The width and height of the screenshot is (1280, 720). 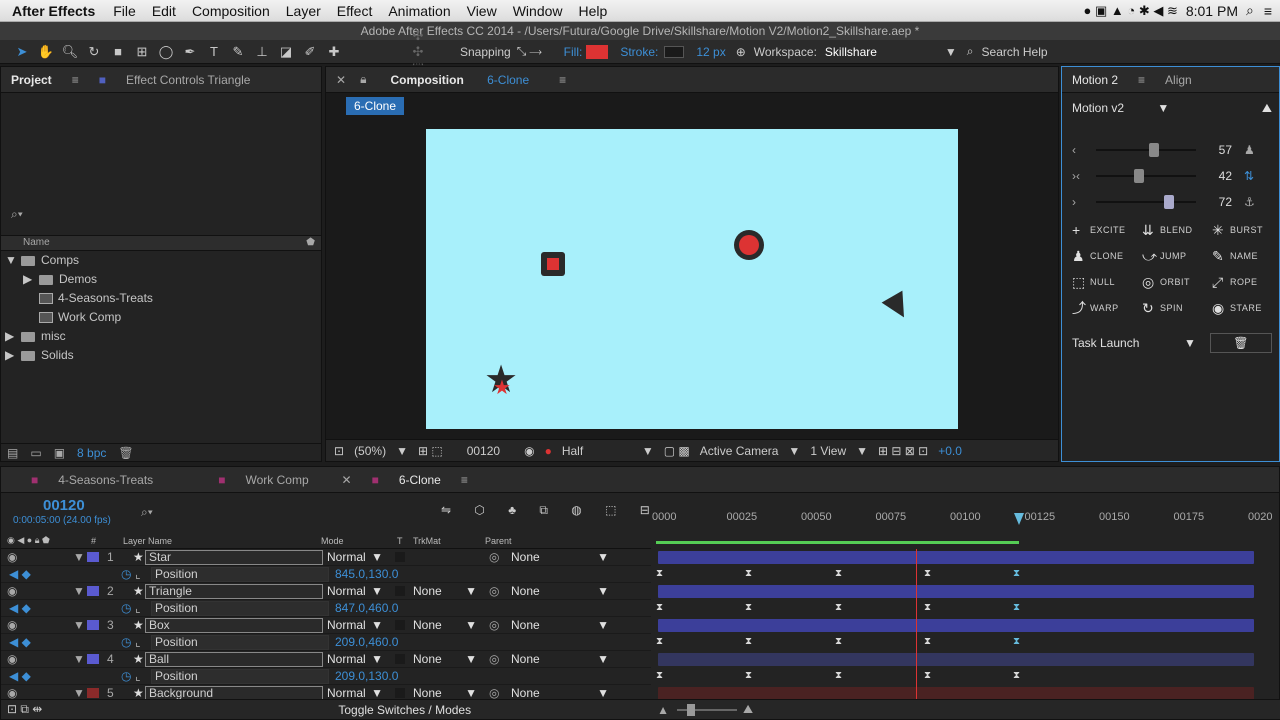 I want to click on zoom-tool-icon: 🔍︎, so click(x=70, y=52).